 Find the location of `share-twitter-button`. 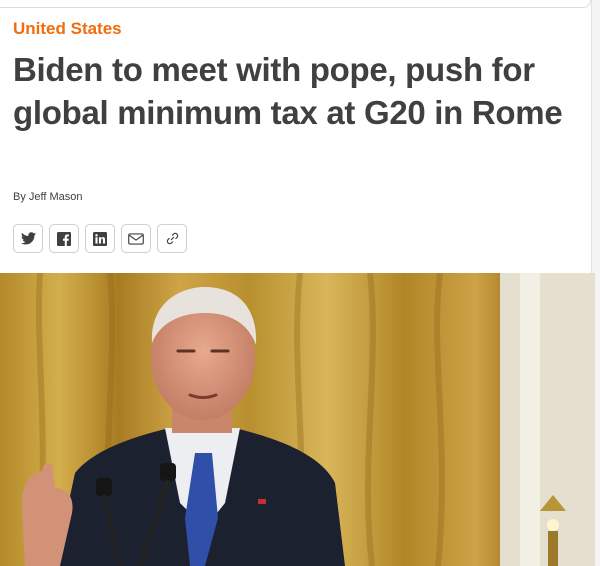

share-twitter-button is located at coordinates (28, 238).